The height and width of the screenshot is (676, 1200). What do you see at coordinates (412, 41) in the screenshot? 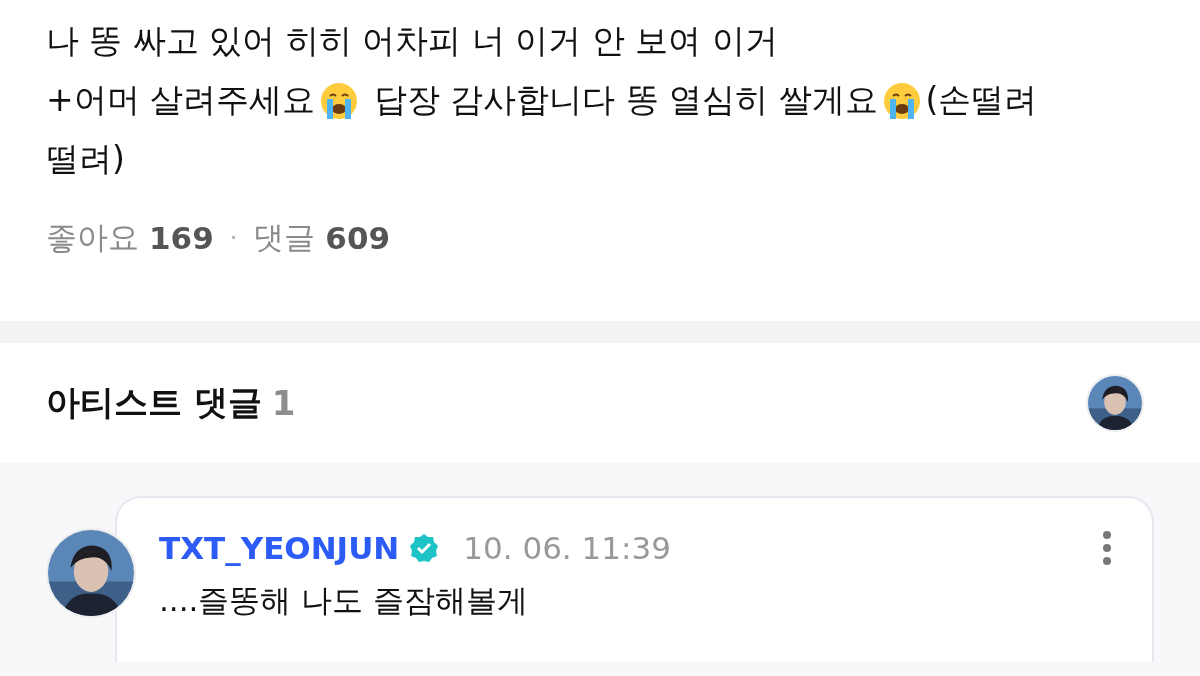
I see `post-text: 나 똥 싸고 있어 히히 어차피 너 이거 안 보여 이거` at bounding box center [412, 41].